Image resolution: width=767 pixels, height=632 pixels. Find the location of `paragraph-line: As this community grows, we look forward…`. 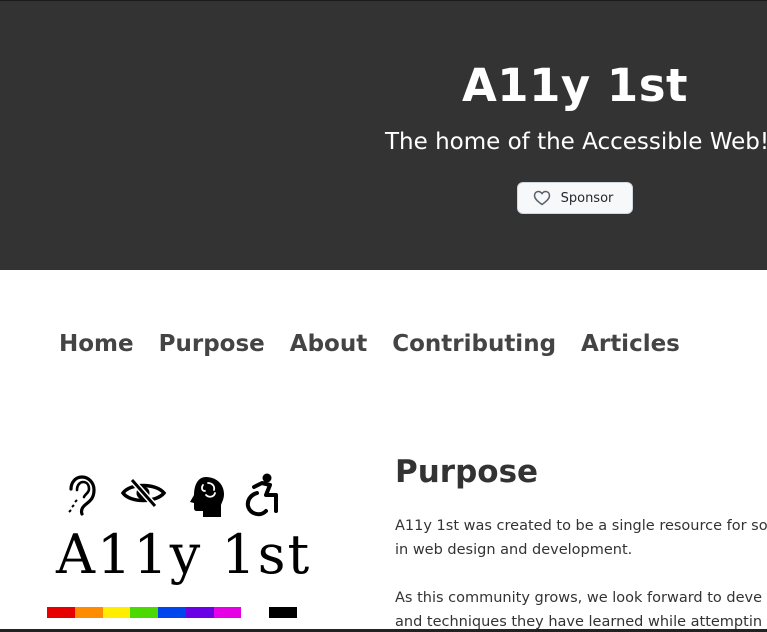

paragraph-line: As this community grows, we look forward… is located at coordinates (579, 598).